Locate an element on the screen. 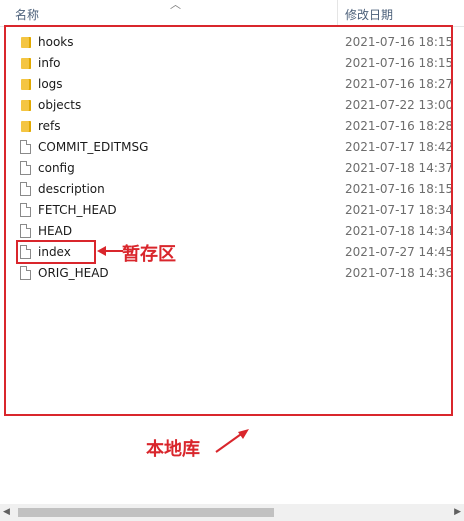 The width and height of the screenshot is (464, 521). scroll-right-icon: ▶ is located at coordinates (457, 512).